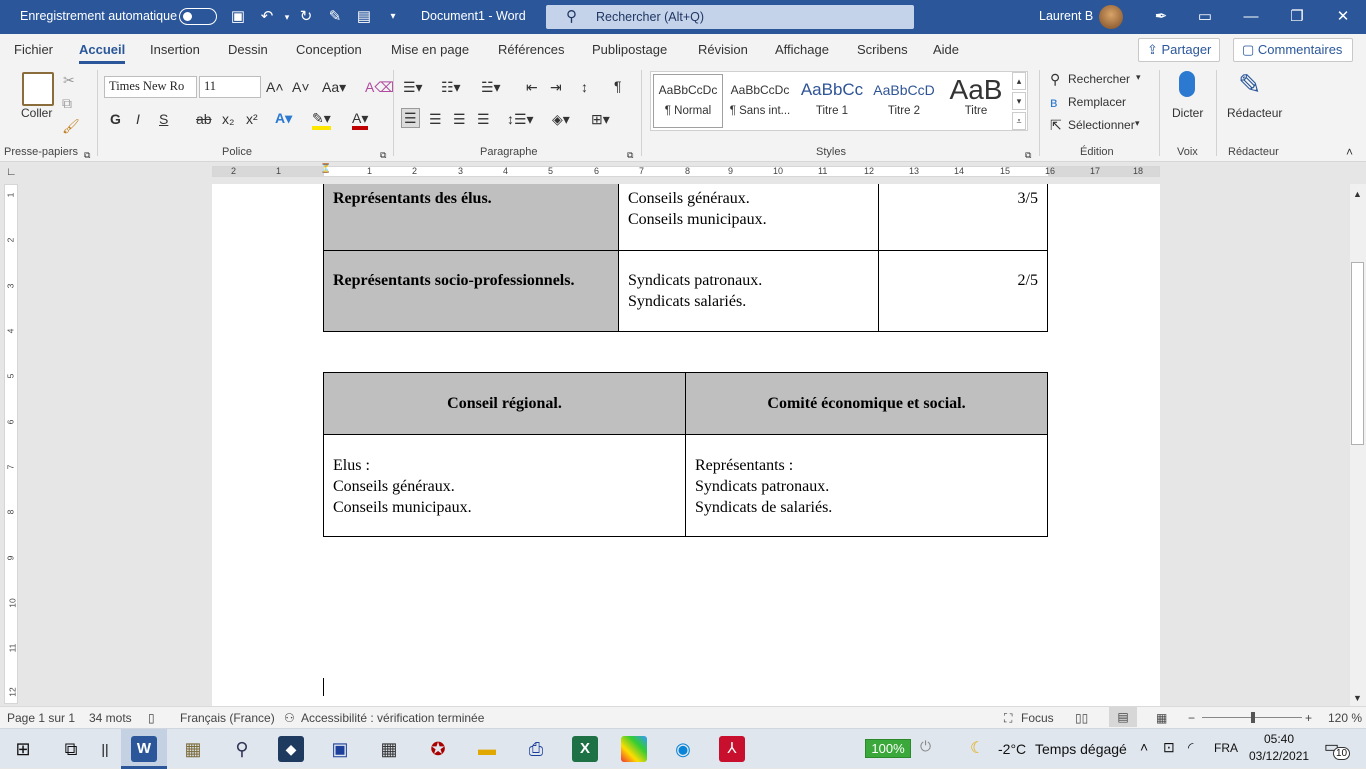 The image size is (1366, 769). I want to click on text-effects-icon: A▾, so click(283, 118).